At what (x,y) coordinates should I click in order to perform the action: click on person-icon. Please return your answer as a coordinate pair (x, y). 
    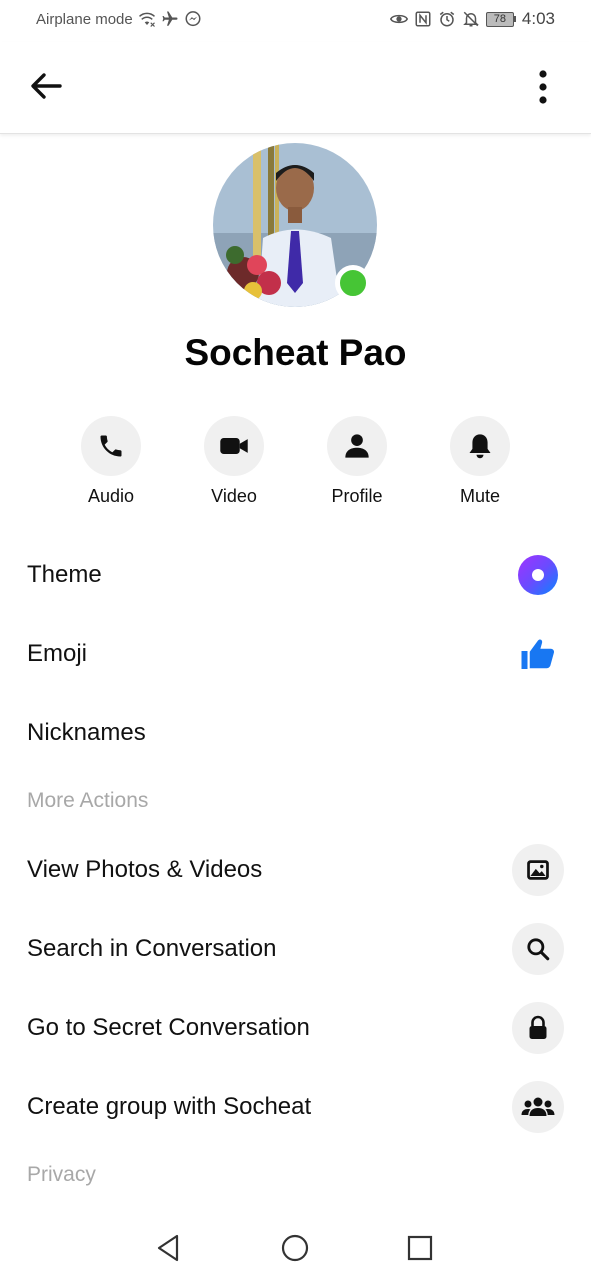
    Looking at the image, I should click on (357, 446).